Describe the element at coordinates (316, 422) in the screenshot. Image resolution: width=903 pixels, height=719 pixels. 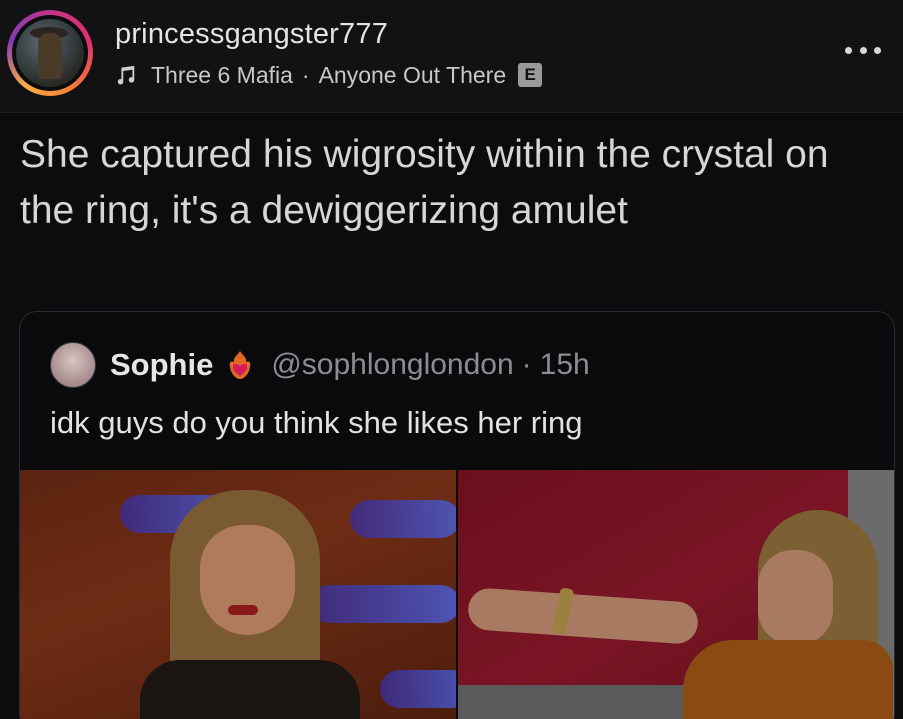
I see `quoted-tweet-text: idk guys do you think she likes her ring` at that location.